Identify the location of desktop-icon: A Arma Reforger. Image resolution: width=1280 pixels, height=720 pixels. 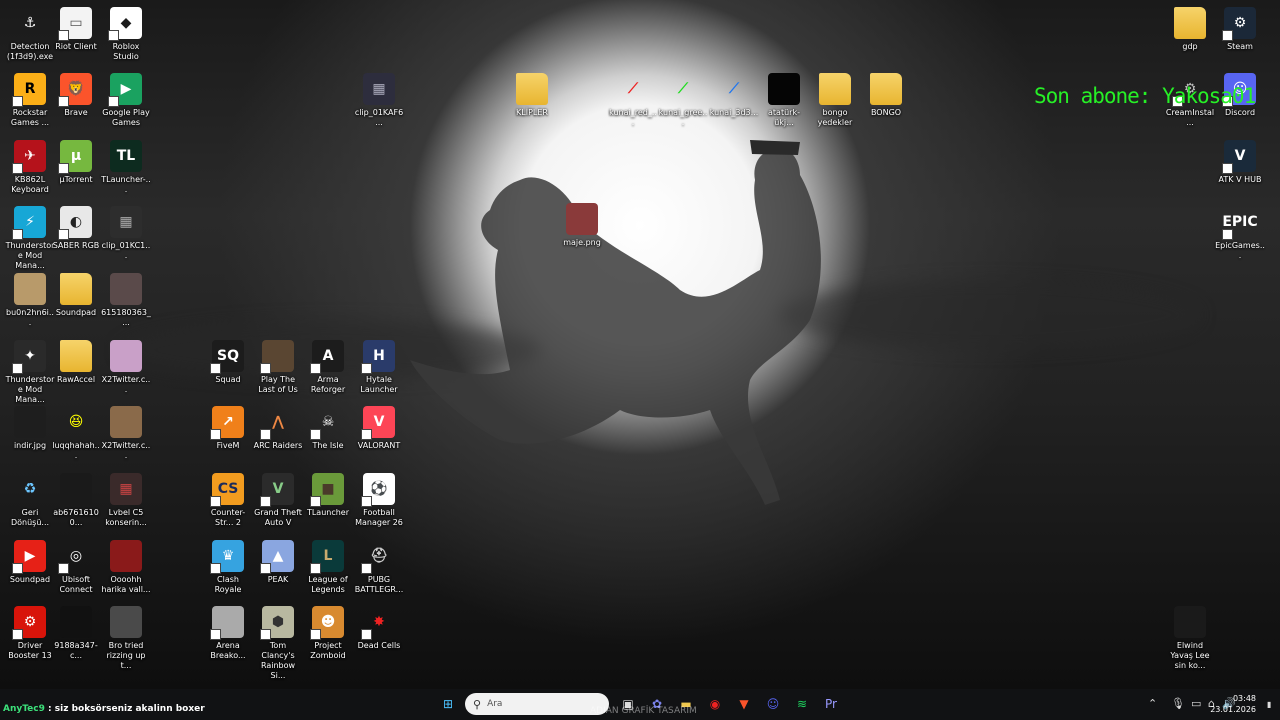
(328, 367).